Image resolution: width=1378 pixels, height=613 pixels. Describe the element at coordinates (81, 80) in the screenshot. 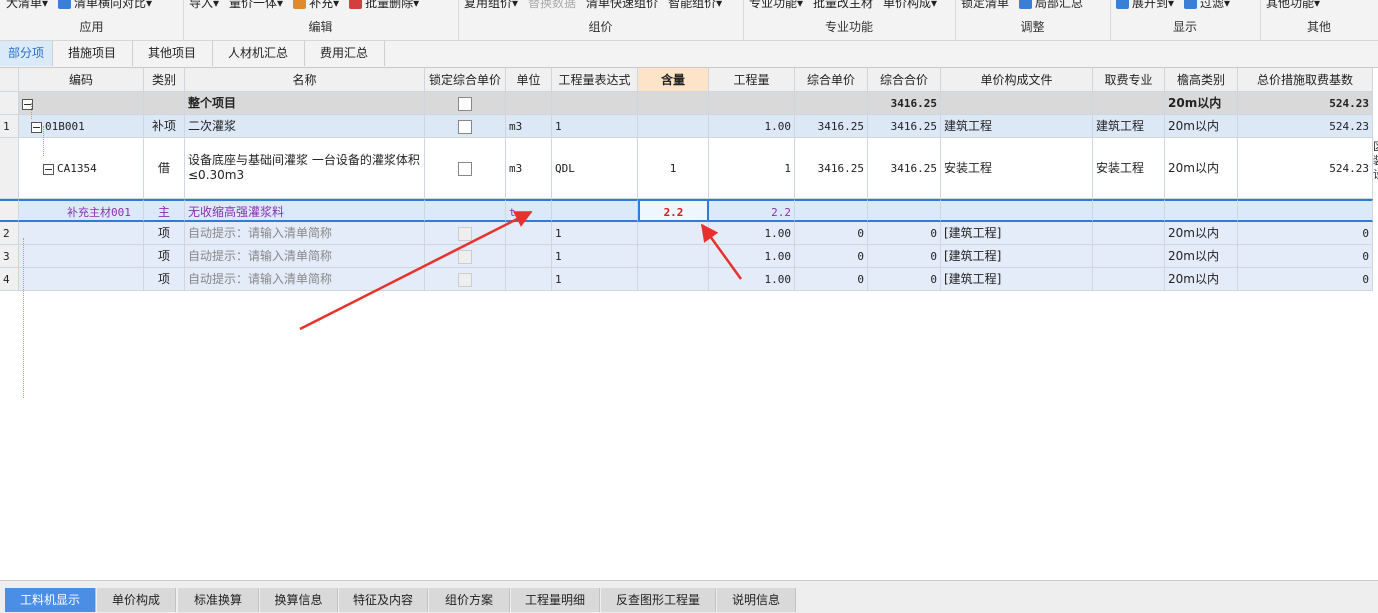

I see `column-header: 编码` at that location.